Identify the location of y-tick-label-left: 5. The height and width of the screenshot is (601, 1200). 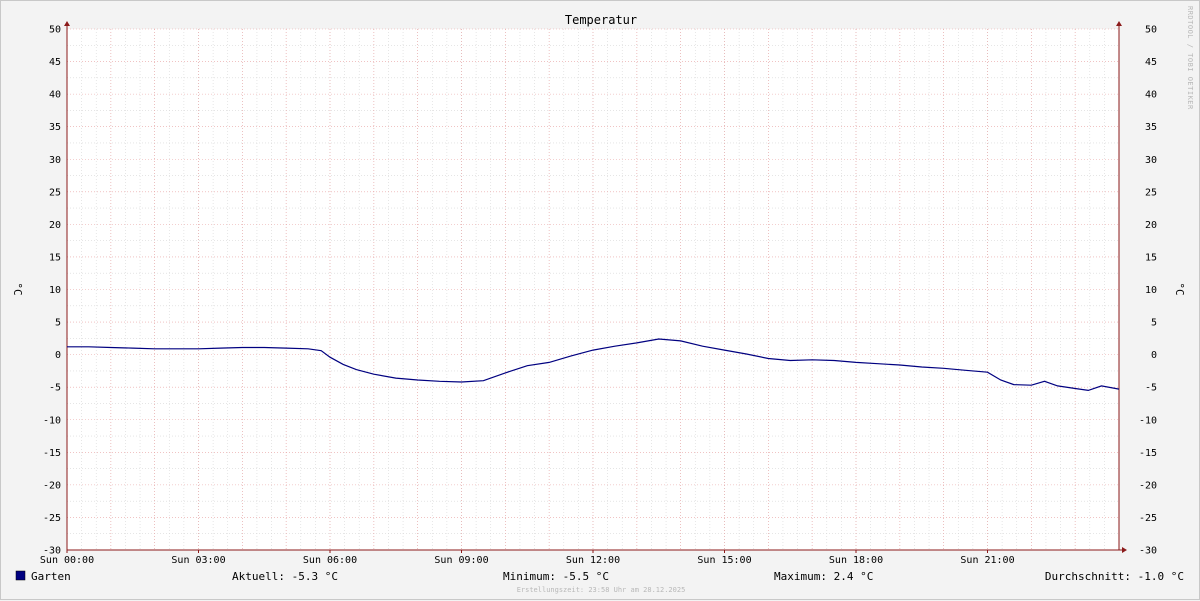
(58, 323).